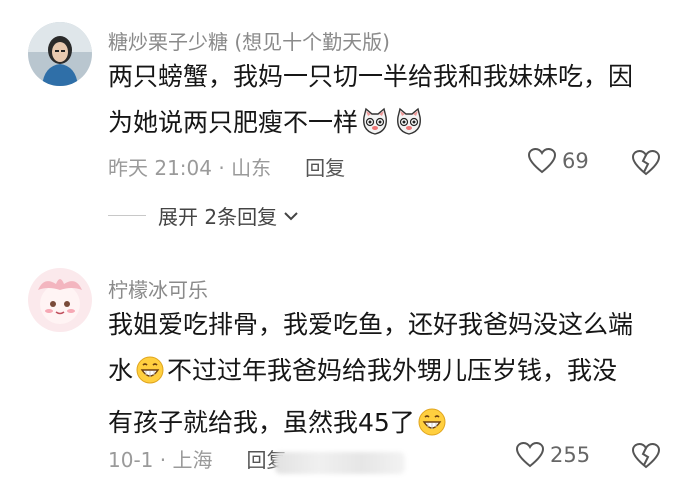  I want to click on expand-replies-label: 展开 2条回复, so click(218, 217).